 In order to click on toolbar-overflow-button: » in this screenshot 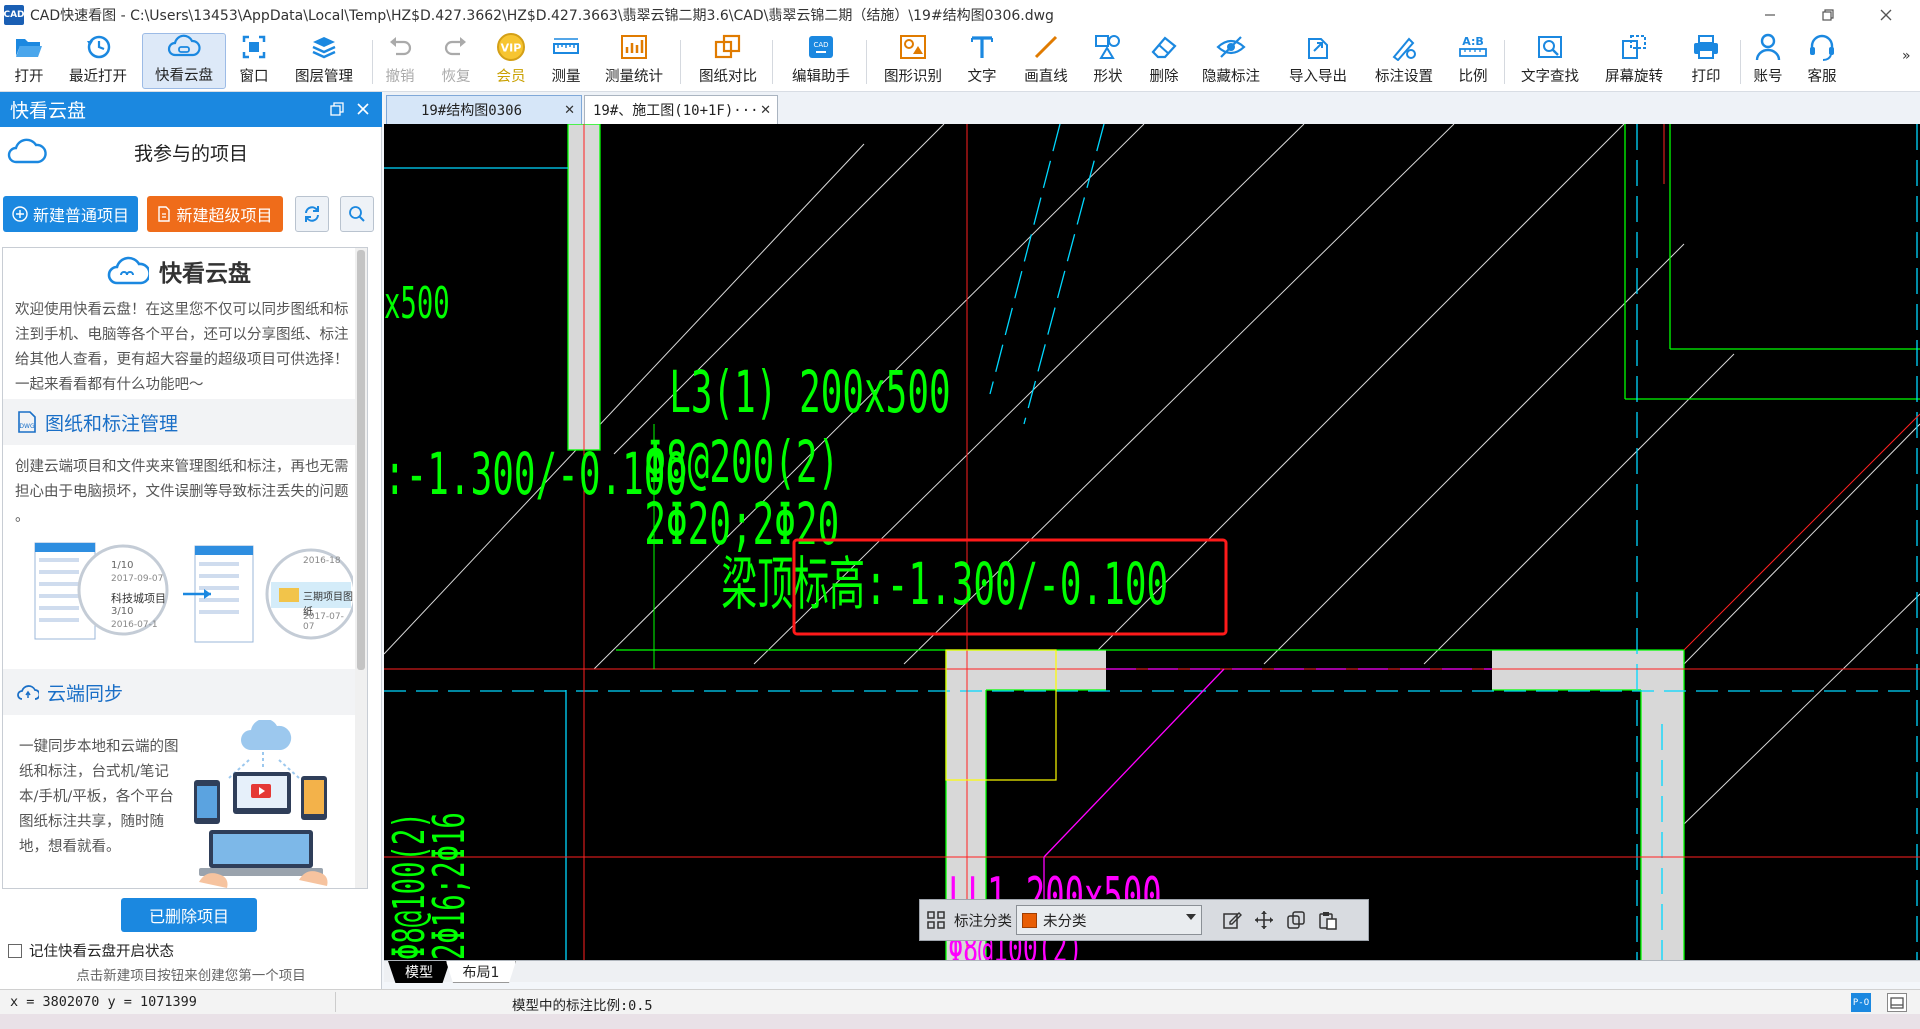, I will do `click(1906, 56)`.